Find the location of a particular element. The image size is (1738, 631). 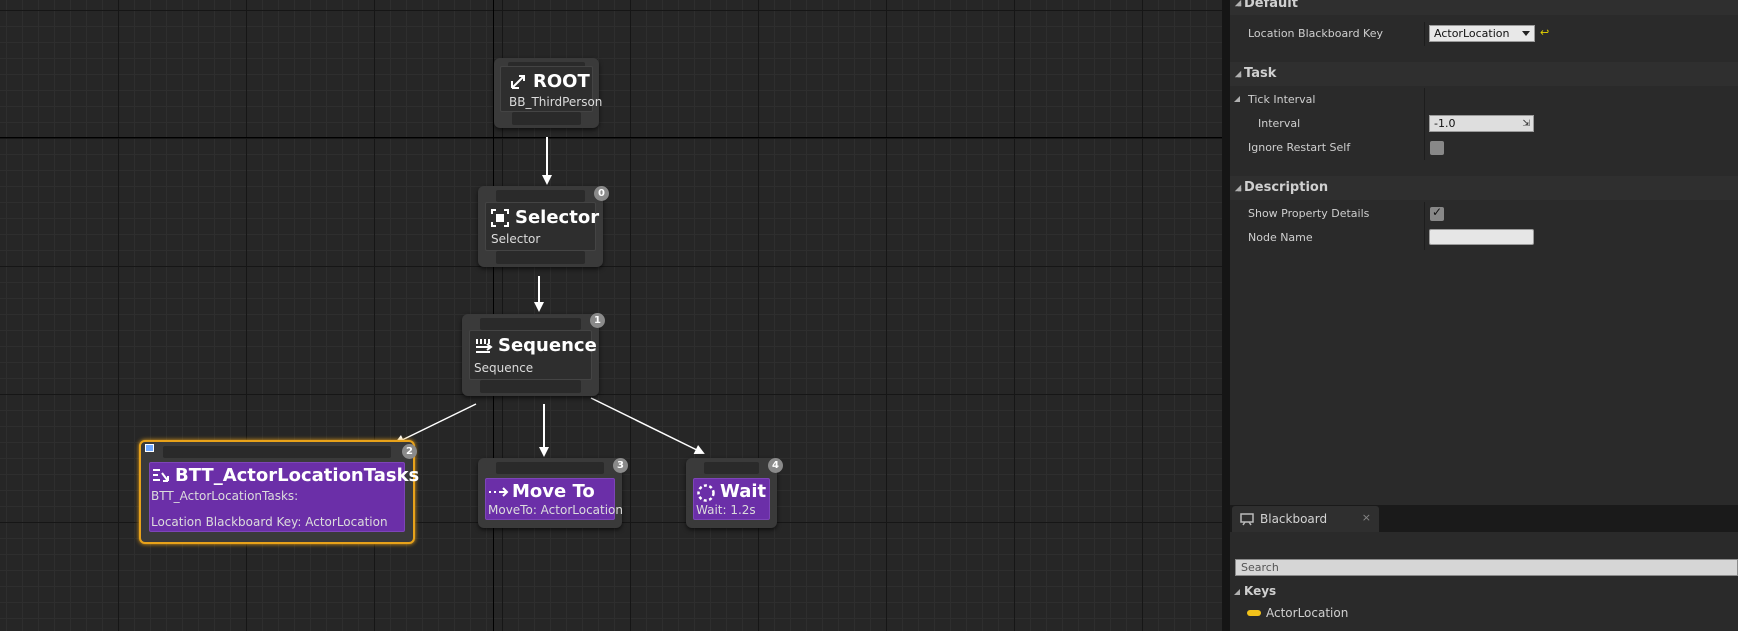

sequence-node: Sequence Sequence 1 is located at coordinates (533, 354).